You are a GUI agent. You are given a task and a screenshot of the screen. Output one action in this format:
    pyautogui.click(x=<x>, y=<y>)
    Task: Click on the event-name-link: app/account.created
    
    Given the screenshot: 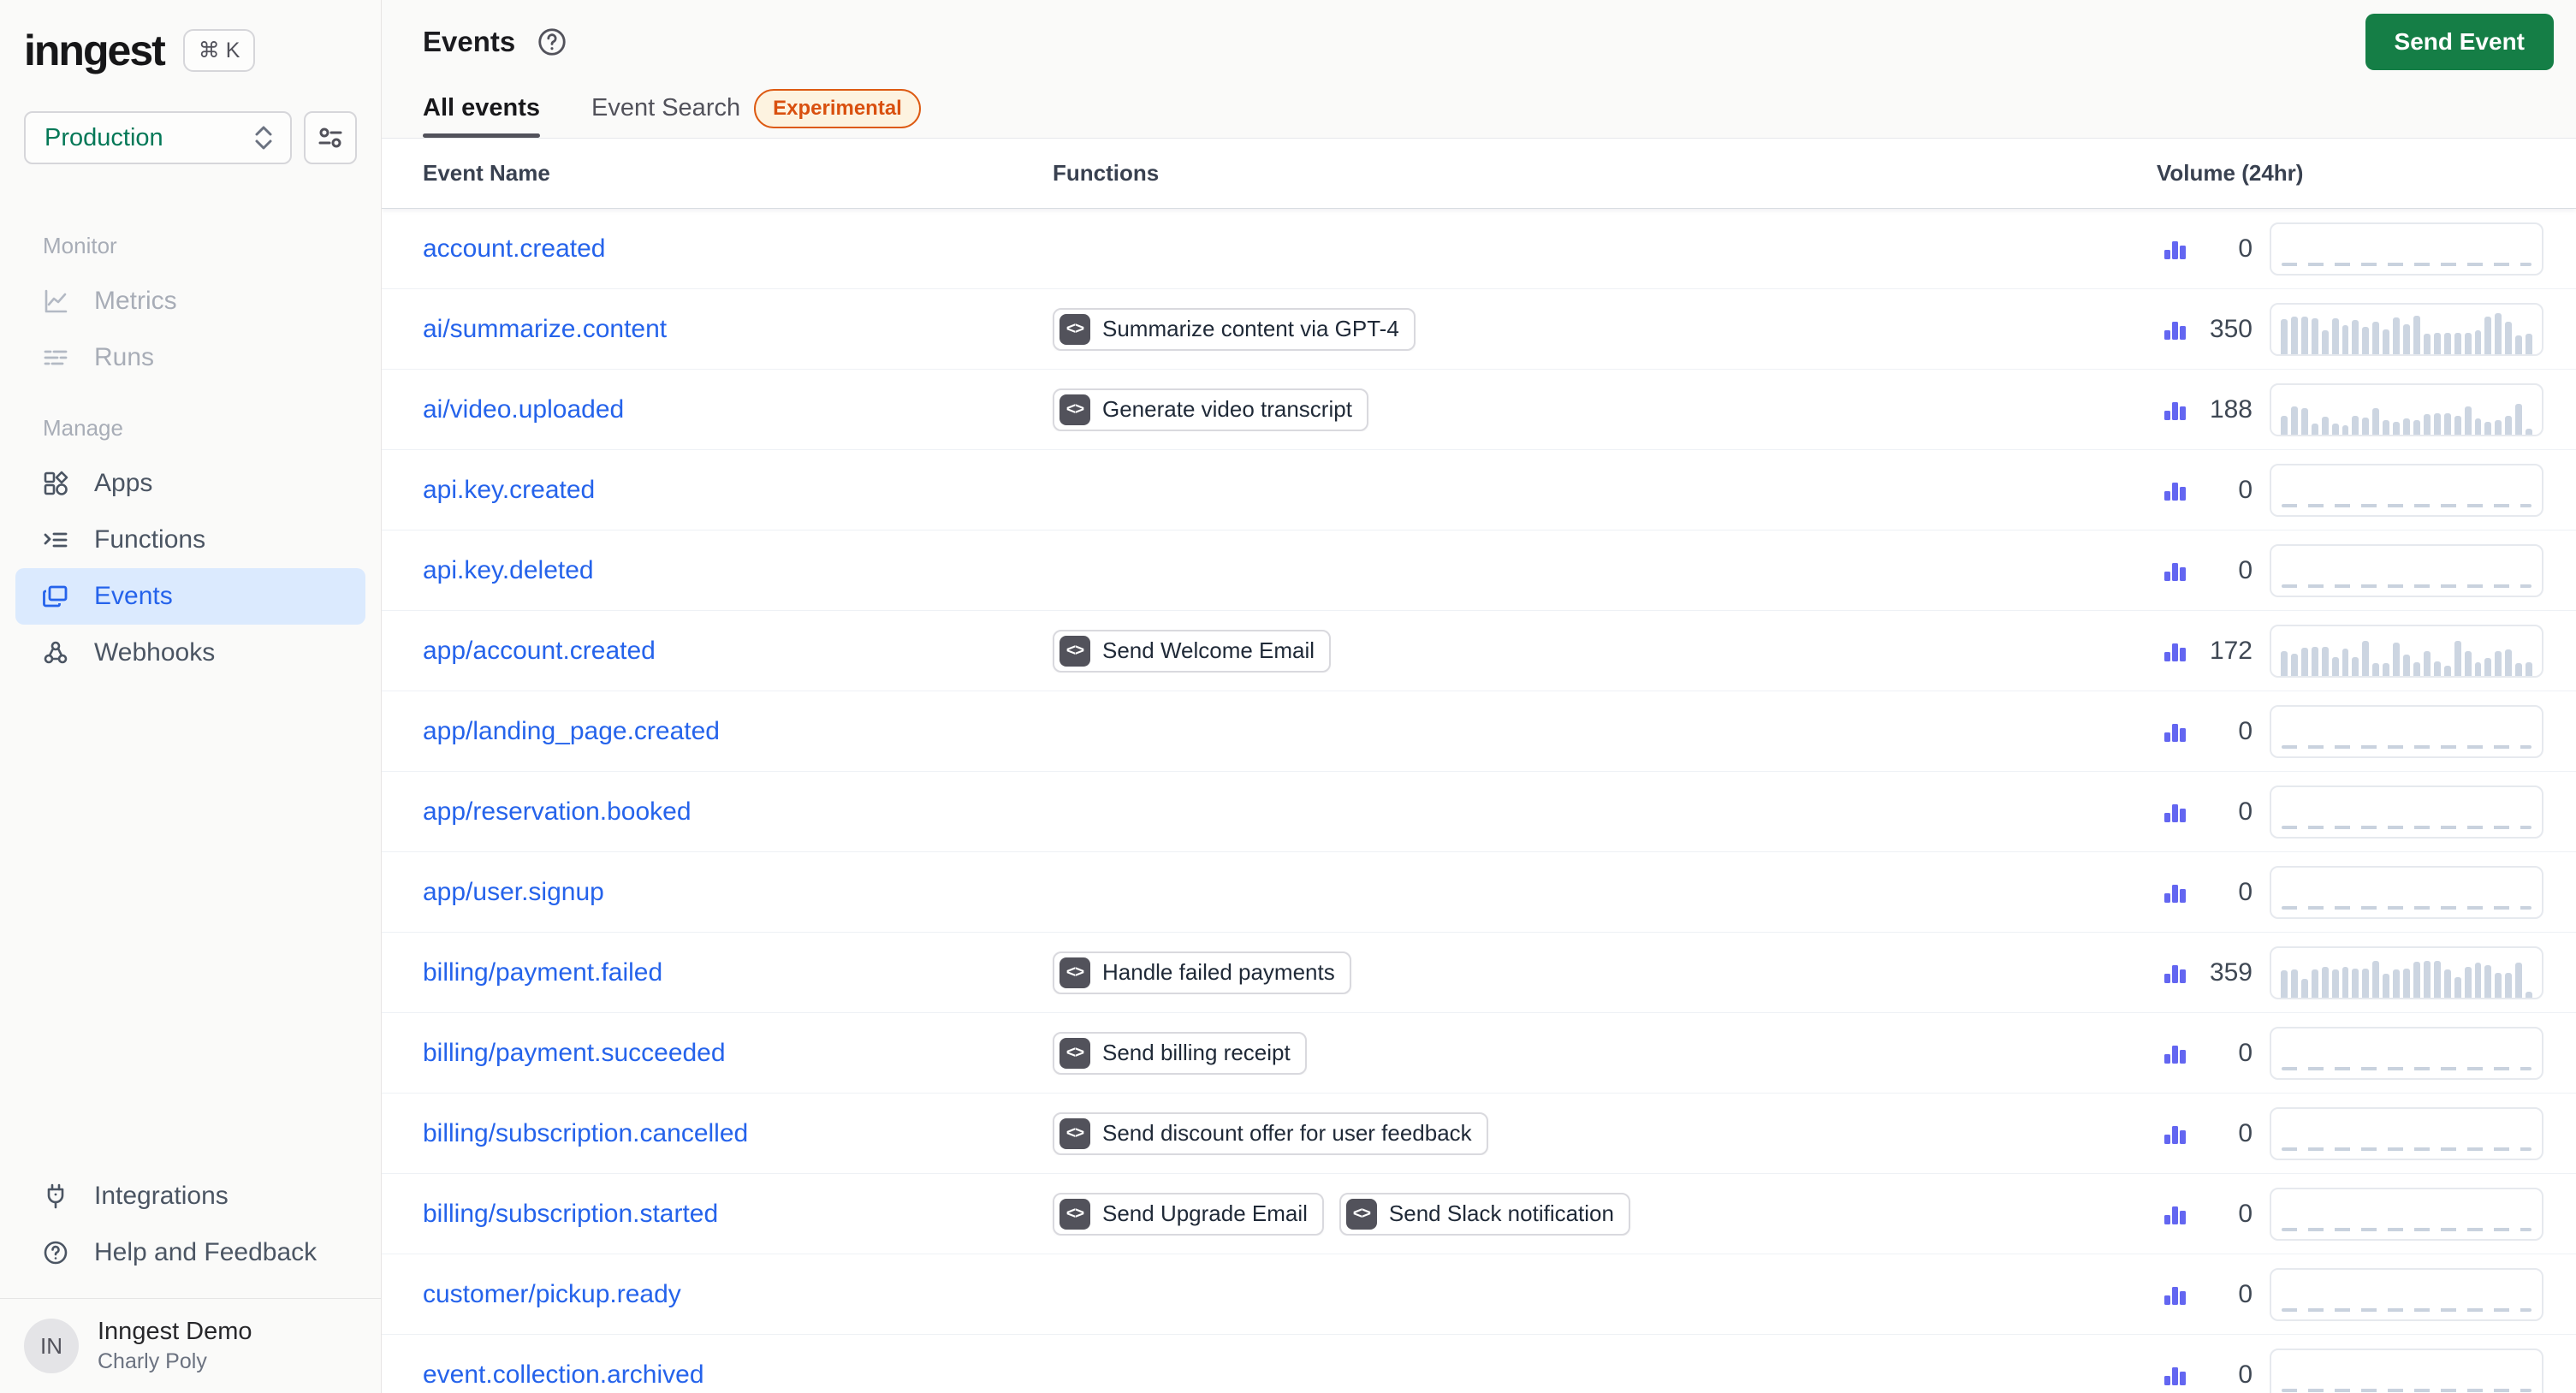 What is the action you would take?
    pyautogui.click(x=698, y=652)
    